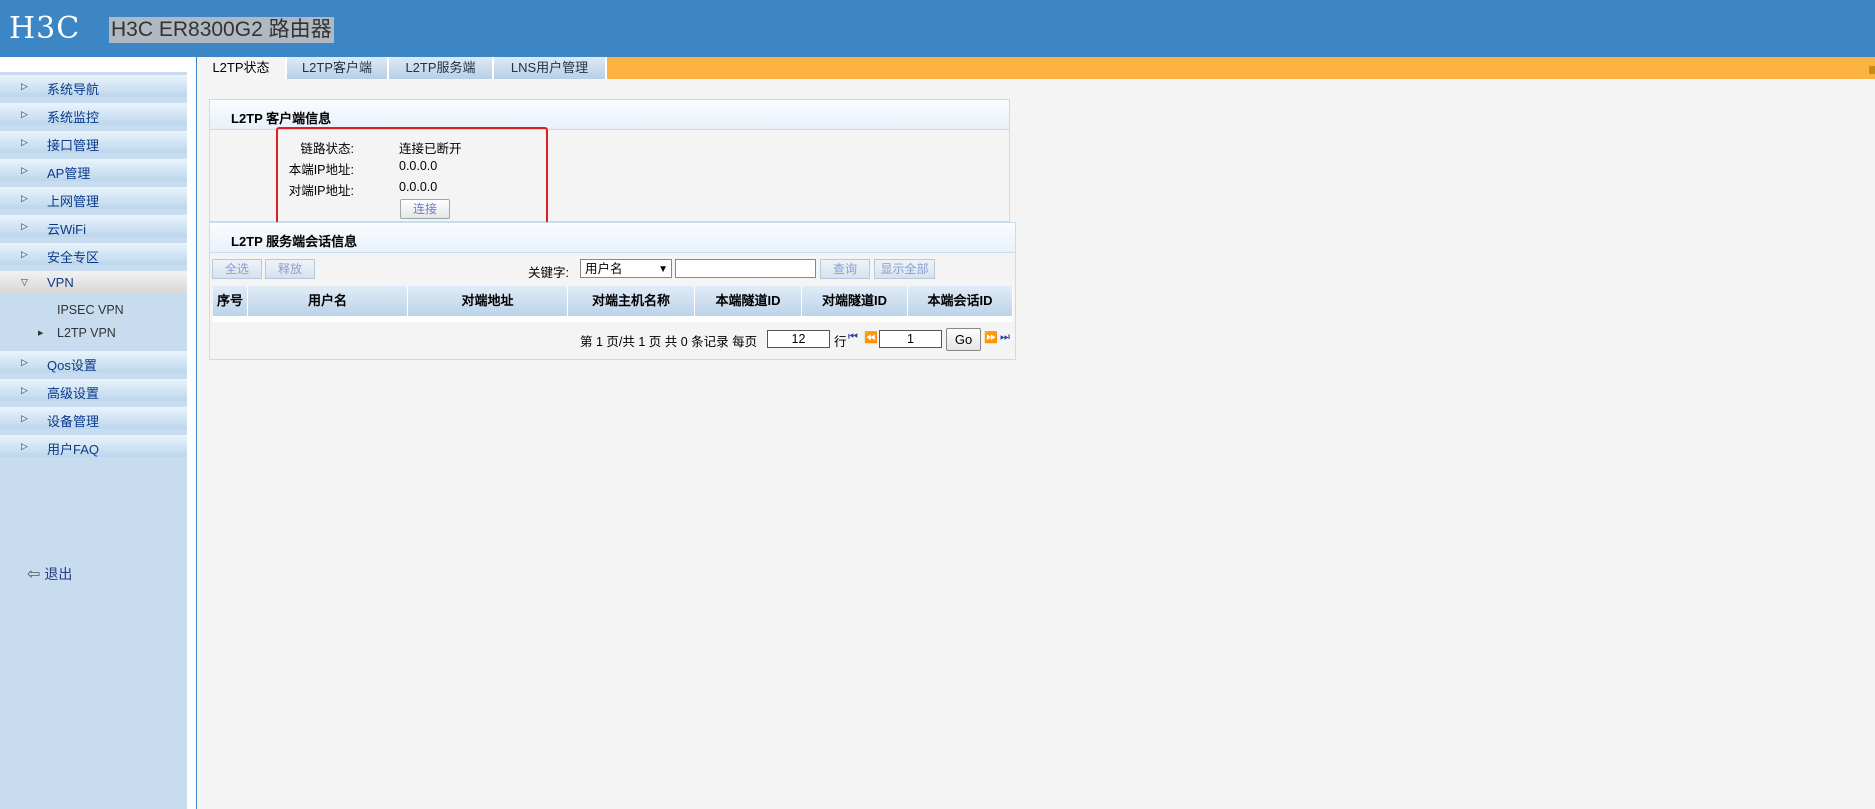  Describe the element at coordinates (1036, 68) in the screenshot. I see `tab-bar: L2TP状态 L2TP客户端 L2TP服务端 LNS用户管理` at that location.